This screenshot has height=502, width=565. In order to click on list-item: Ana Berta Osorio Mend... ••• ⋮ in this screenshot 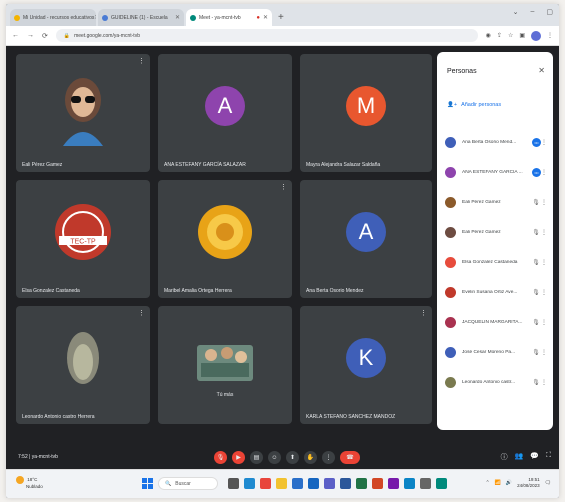, I will do `click(496, 142)`.